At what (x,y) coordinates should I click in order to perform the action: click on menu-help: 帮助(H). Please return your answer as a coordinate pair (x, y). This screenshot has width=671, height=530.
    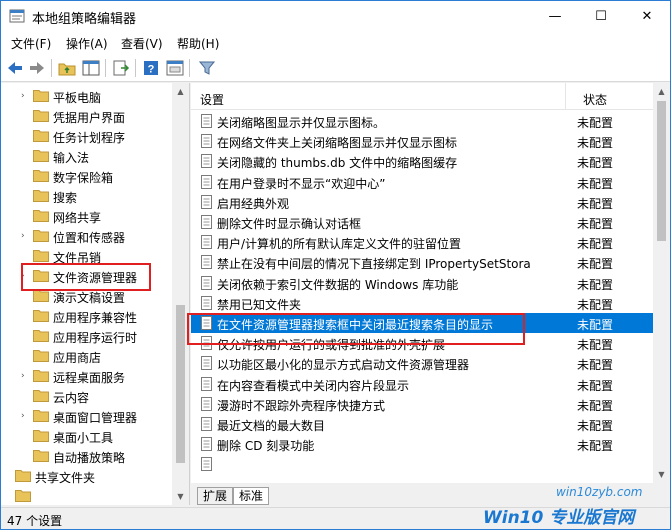
    Looking at the image, I should click on (198, 43).